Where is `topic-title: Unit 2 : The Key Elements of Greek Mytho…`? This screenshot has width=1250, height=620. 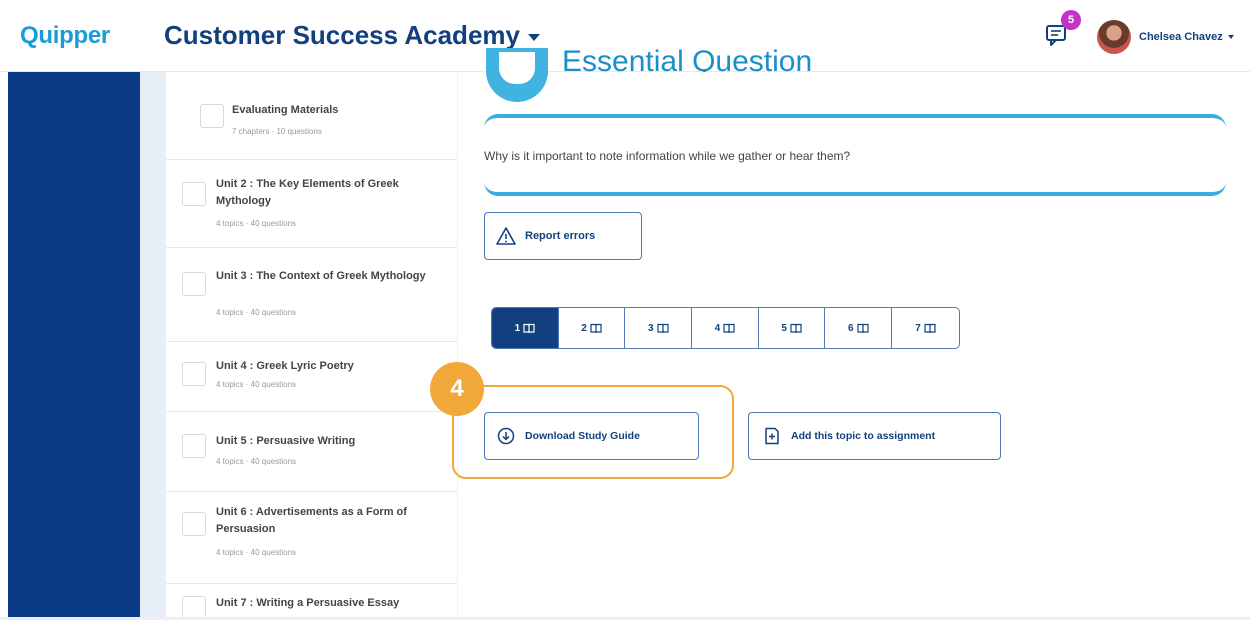 topic-title: Unit 2 : The Key Elements of Greek Mytho… is located at coordinates (307, 192).